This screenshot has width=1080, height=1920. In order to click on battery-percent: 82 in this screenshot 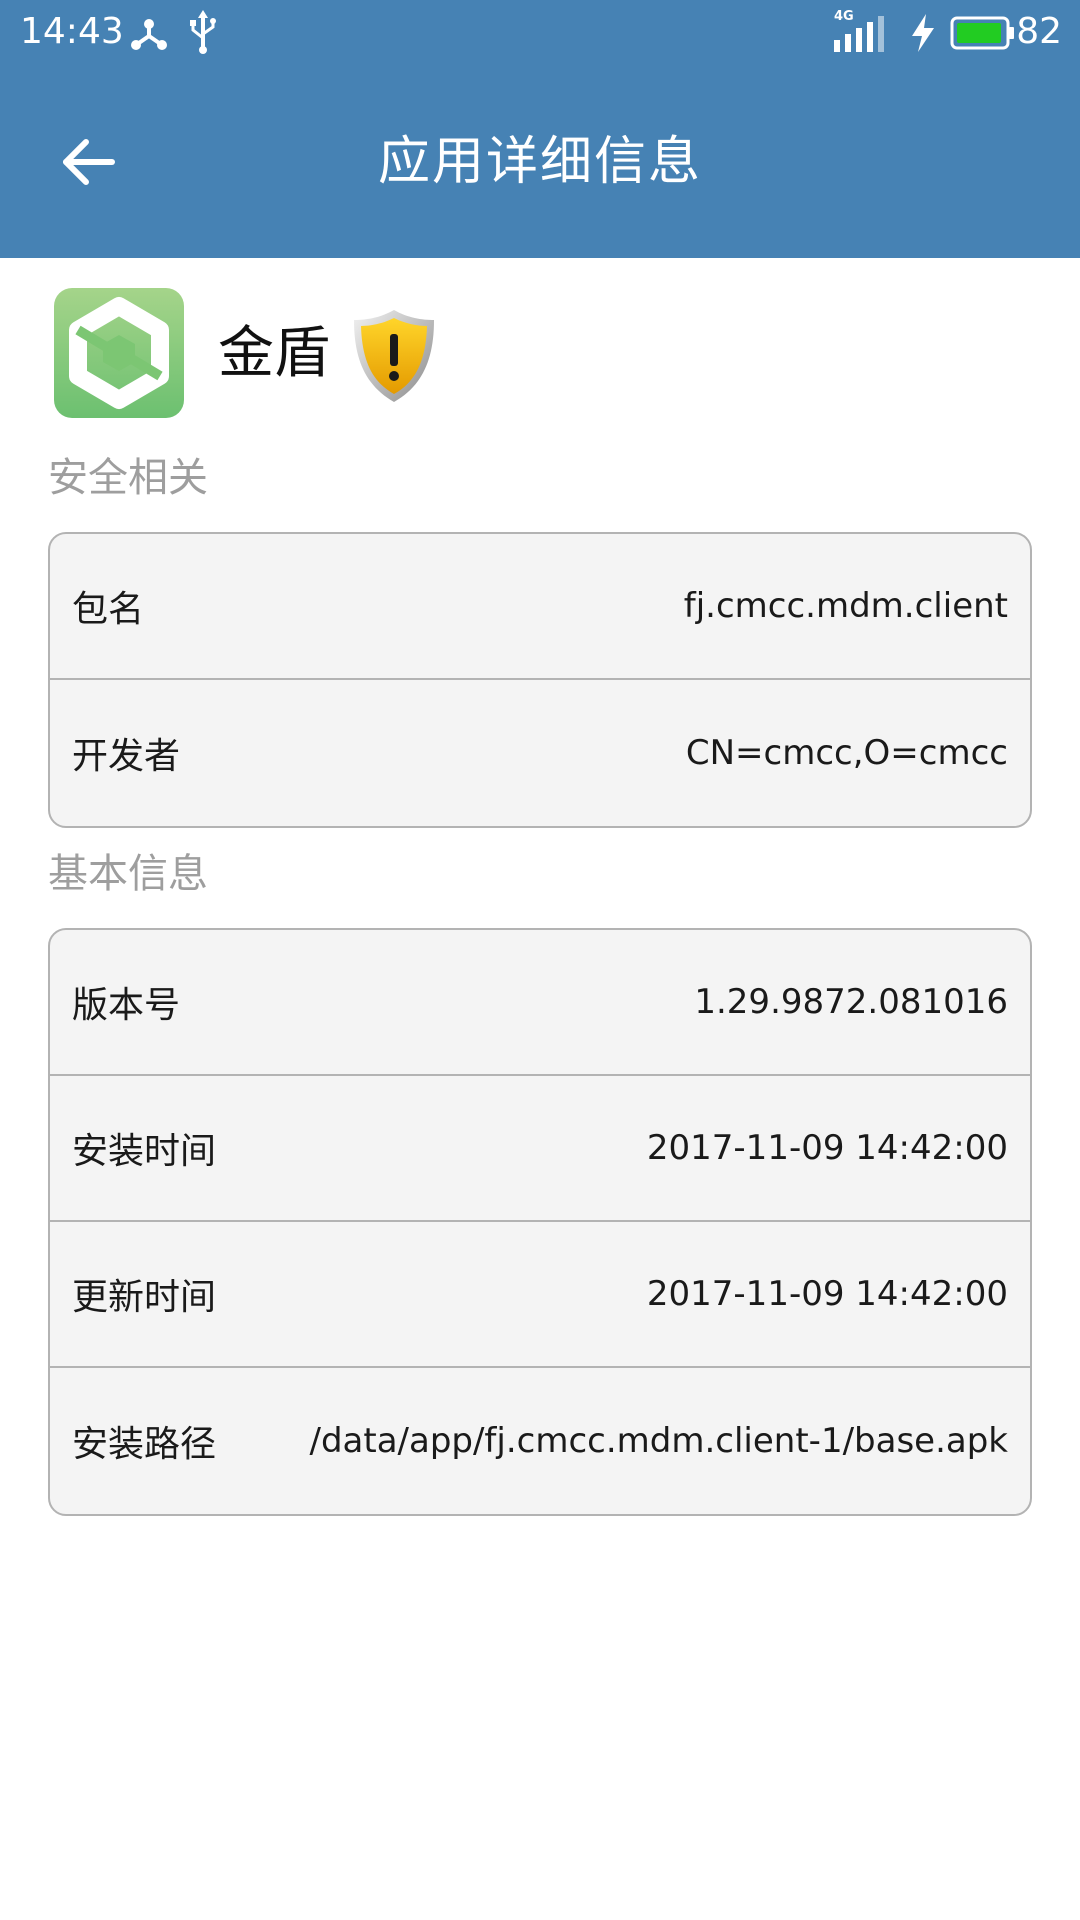, I will do `click(1039, 31)`.